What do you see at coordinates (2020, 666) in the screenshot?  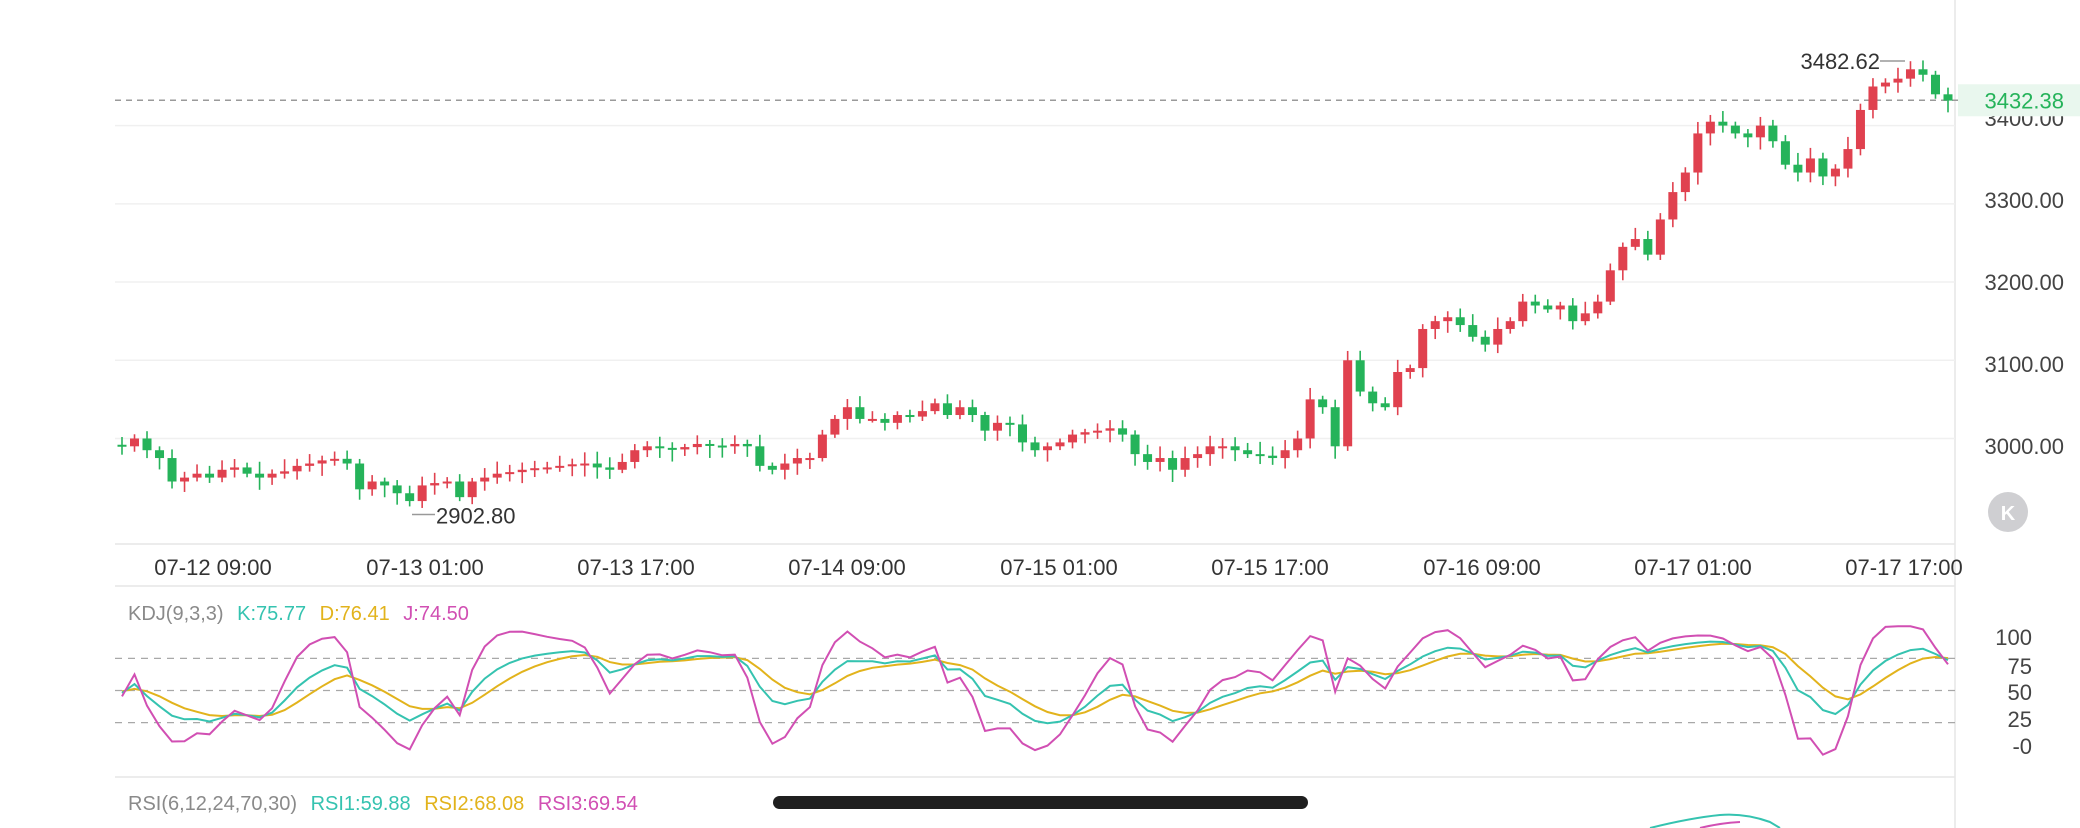 I see `kdj-tick-label: 75` at bounding box center [2020, 666].